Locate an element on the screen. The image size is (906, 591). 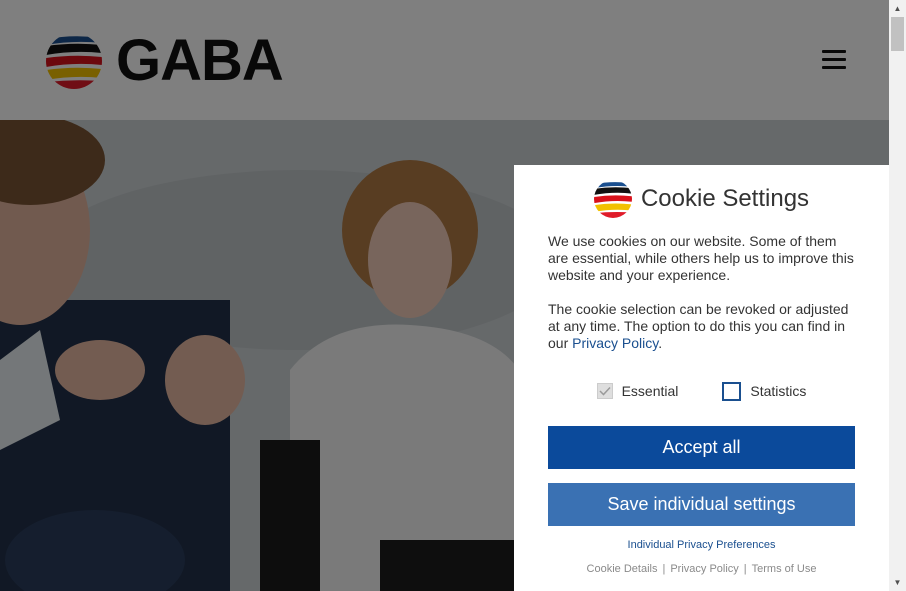
accept-all-button: Accept all is located at coordinates (701, 447).